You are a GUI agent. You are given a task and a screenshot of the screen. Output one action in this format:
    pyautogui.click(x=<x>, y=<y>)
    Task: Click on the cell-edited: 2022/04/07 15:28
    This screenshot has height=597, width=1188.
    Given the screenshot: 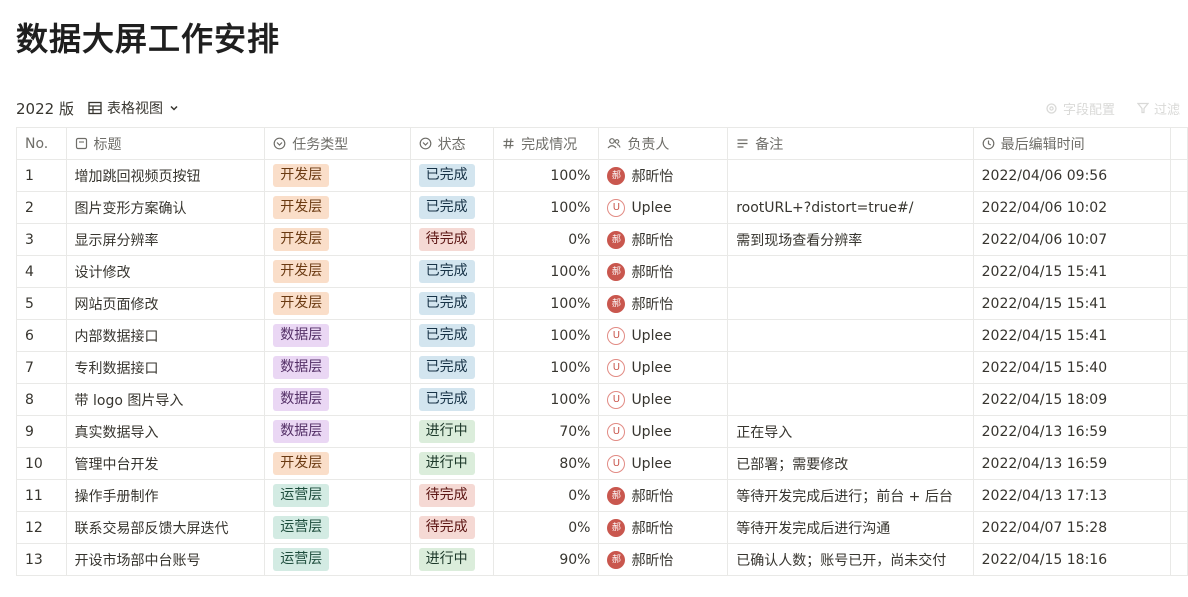 What is the action you would take?
    pyautogui.click(x=1071, y=527)
    